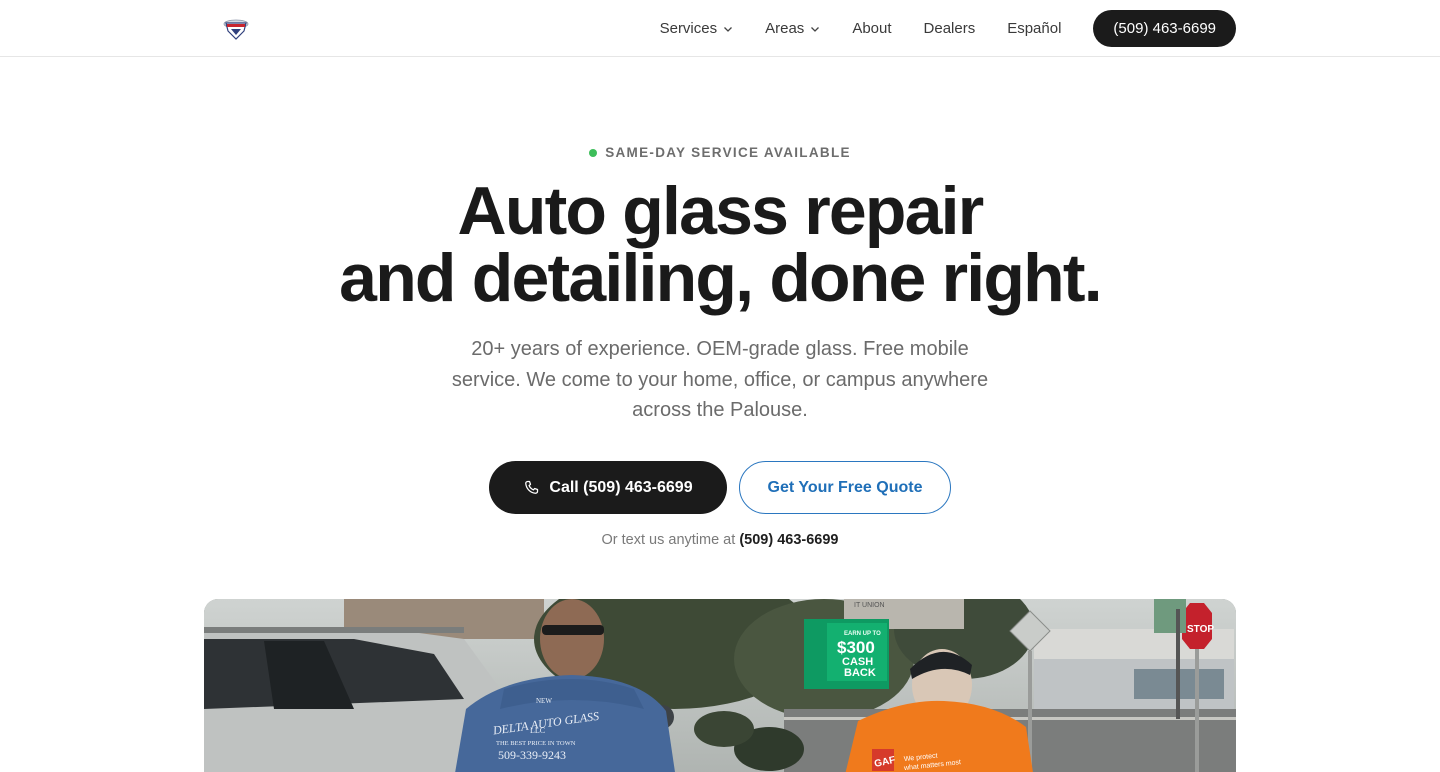 This screenshot has height=772, width=1440. Describe the element at coordinates (860, 673) in the screenshot. I see `green-sign-line-4: BACK` at that location.